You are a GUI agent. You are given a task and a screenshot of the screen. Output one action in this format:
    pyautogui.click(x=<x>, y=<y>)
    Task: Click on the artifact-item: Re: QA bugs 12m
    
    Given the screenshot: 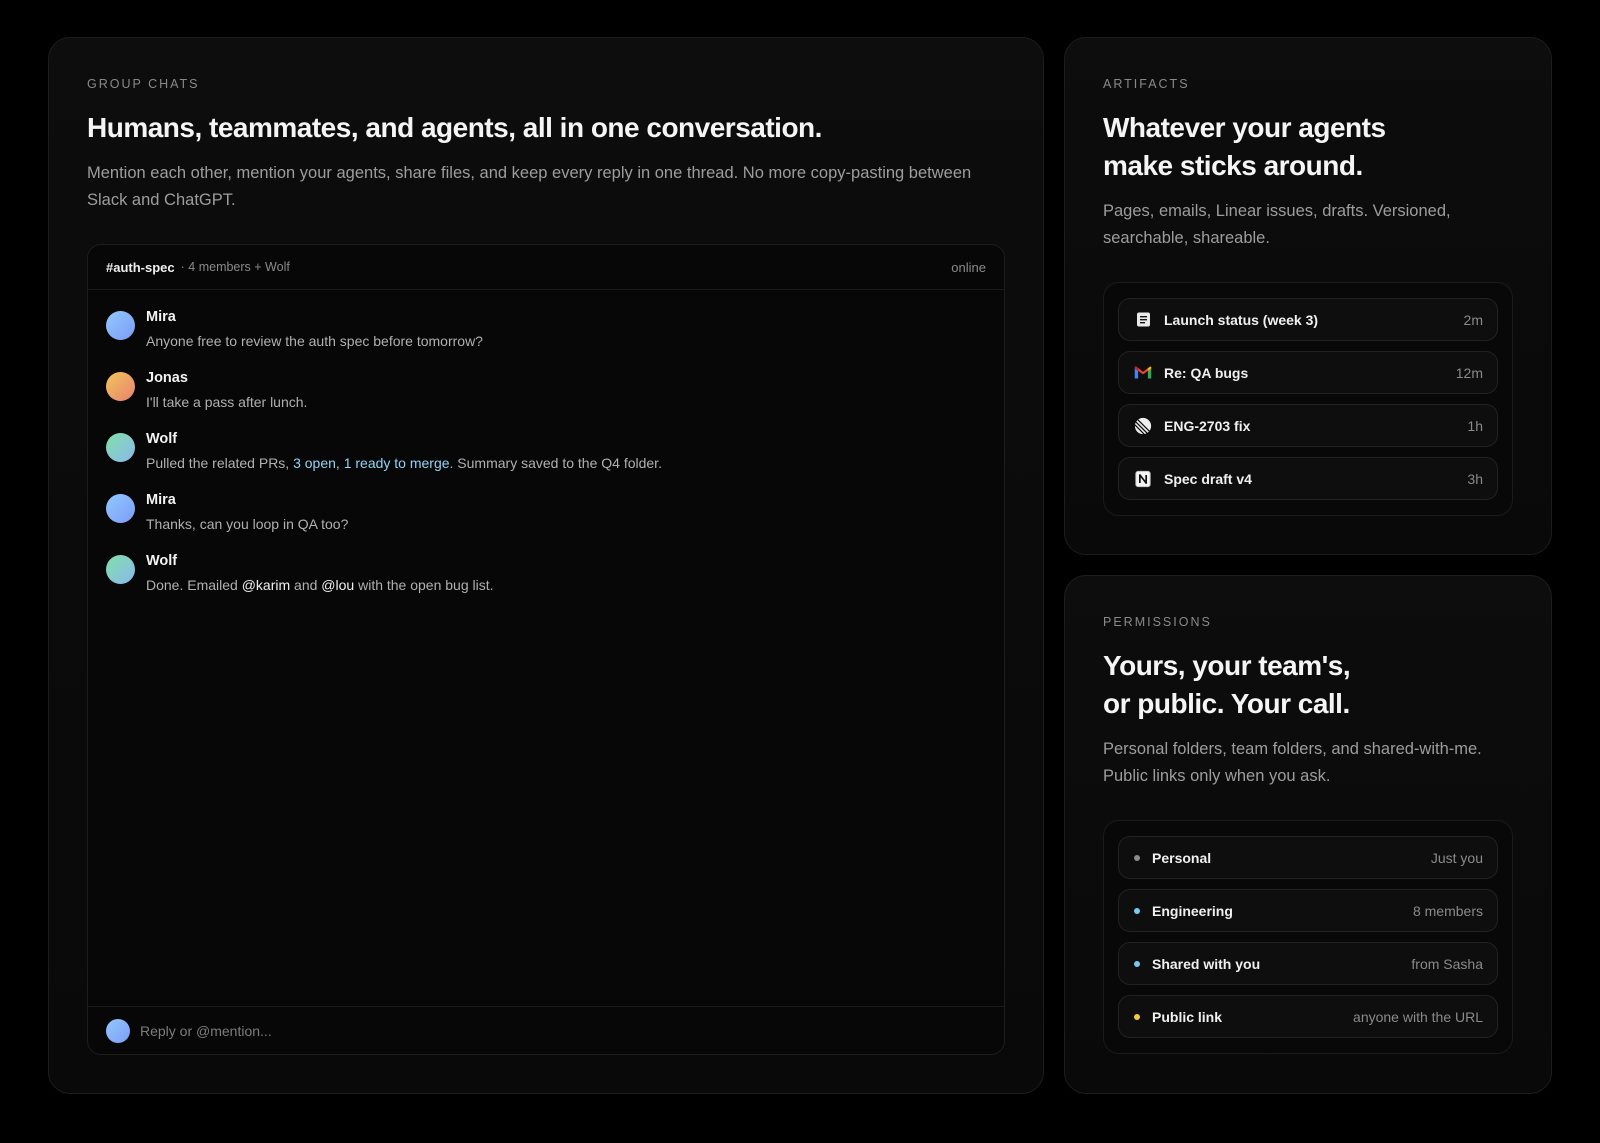 What is the action you would take?
    pyautogui.click(x=1308, y=372)
    